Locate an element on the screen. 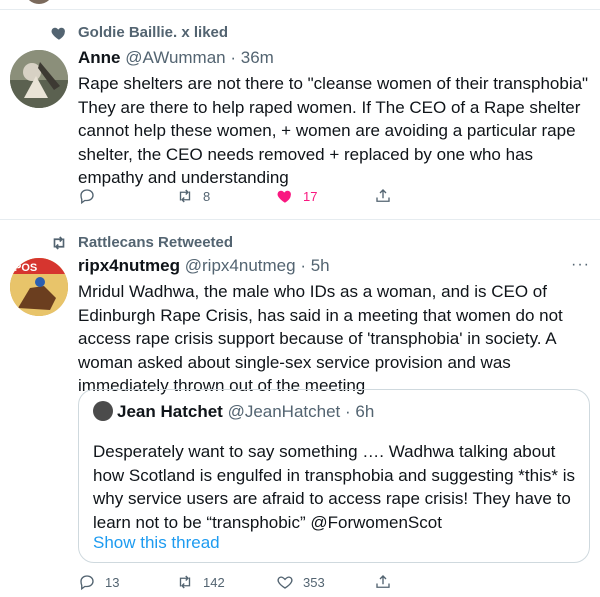 This screenshot has height=597, width=600. reply-button: 13 is located at coordinates (98, 582).